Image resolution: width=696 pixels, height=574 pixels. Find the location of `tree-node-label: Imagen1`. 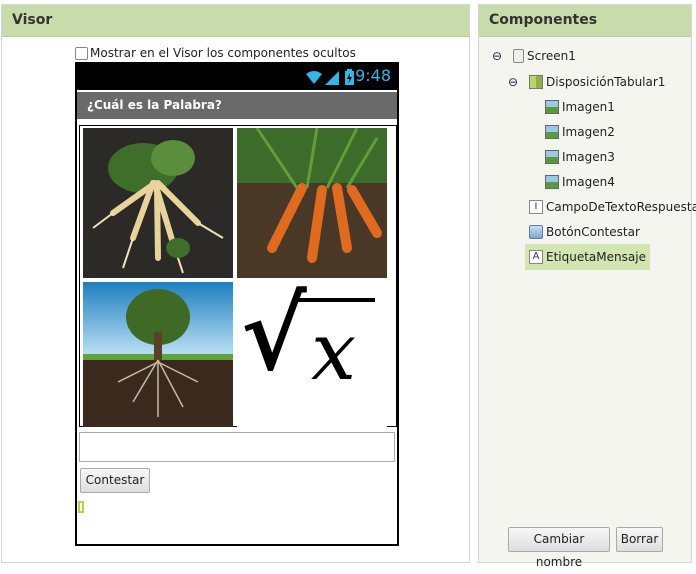

tree-node-label: Imagen1 is located at coordinates (588, 107).